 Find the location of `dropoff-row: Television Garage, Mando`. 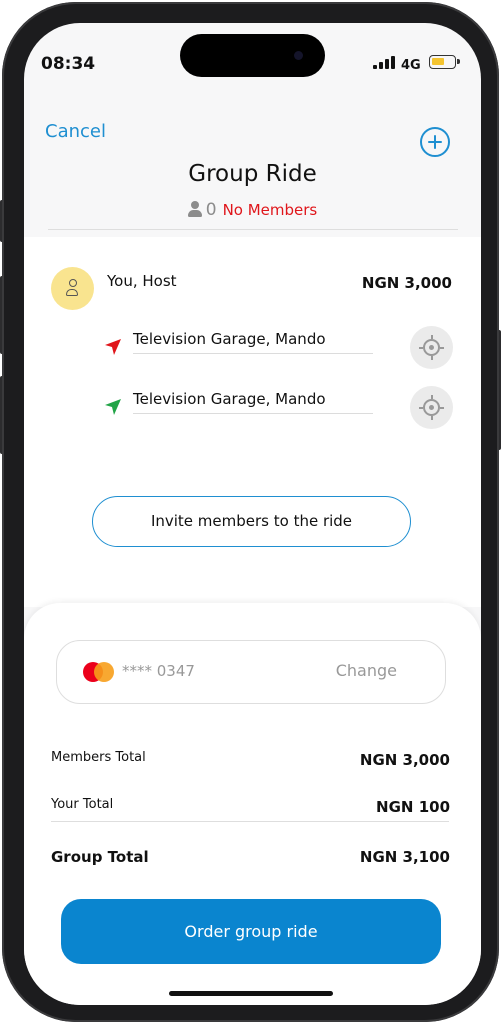

dropoff-row: Television Garage, Mando is located at coordinates (279, 407).